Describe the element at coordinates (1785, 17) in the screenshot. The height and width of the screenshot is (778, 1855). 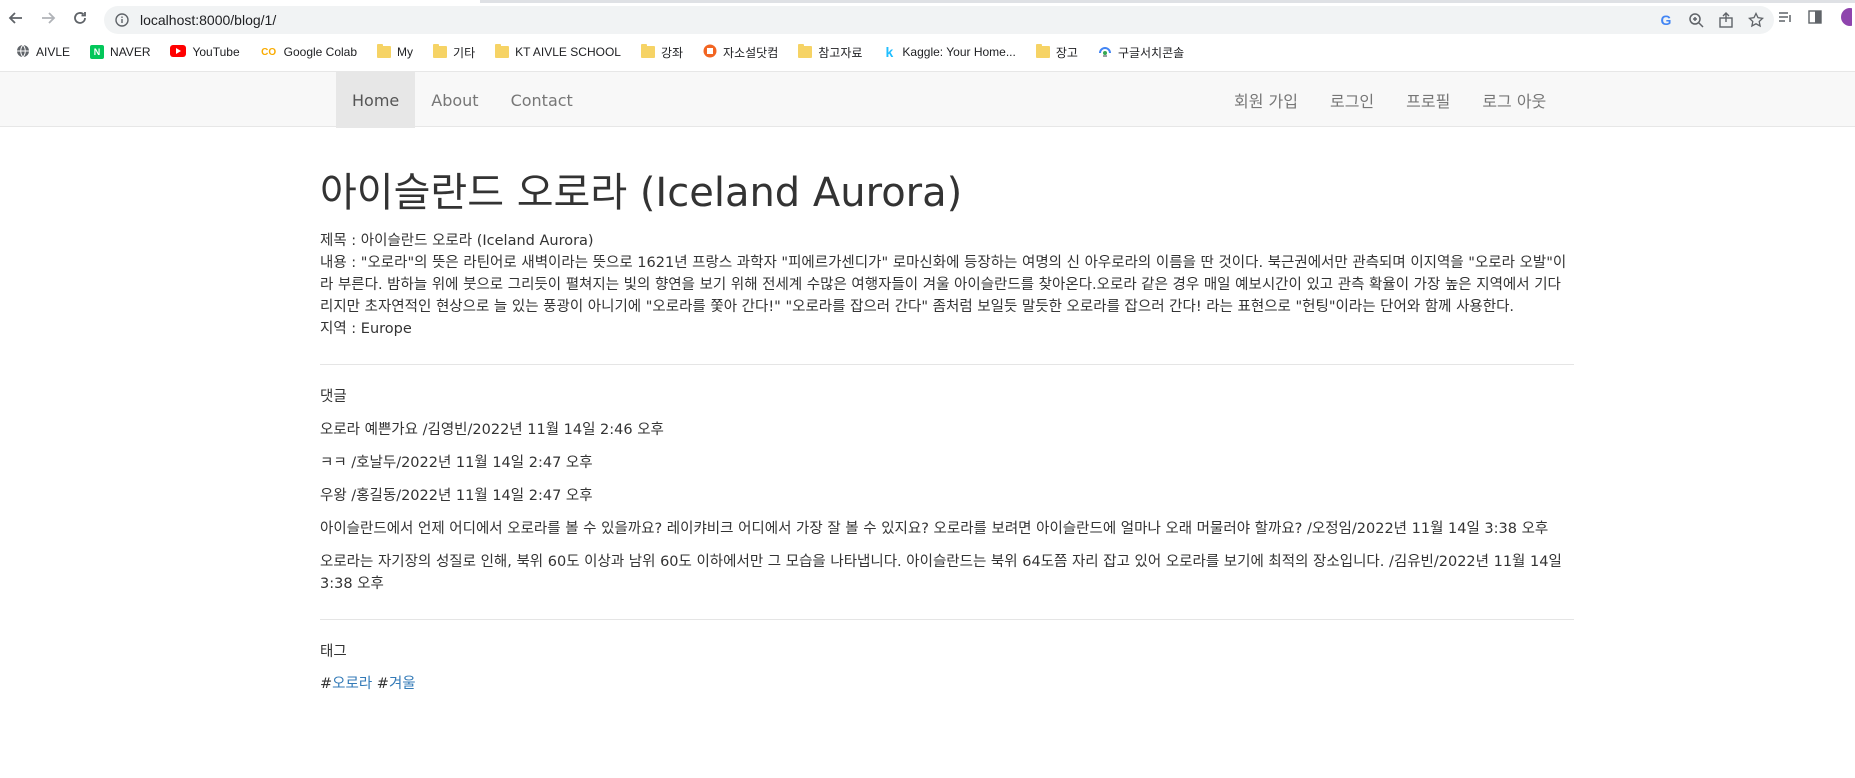
I see `reading-list-icon` at that location.